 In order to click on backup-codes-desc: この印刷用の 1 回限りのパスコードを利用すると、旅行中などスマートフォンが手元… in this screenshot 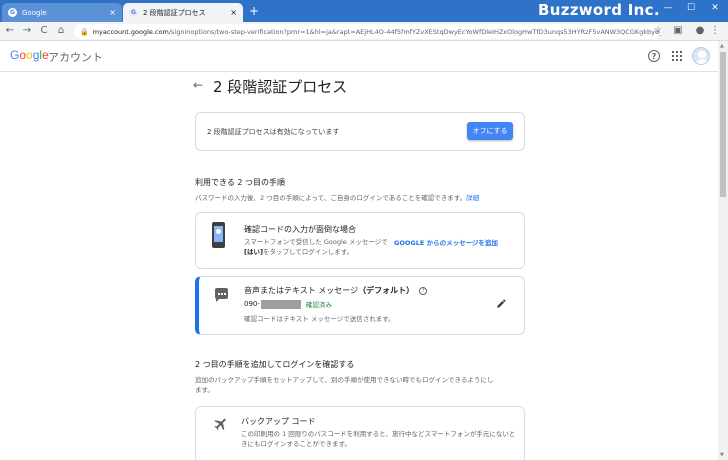, I will do `click(378, 439)`.